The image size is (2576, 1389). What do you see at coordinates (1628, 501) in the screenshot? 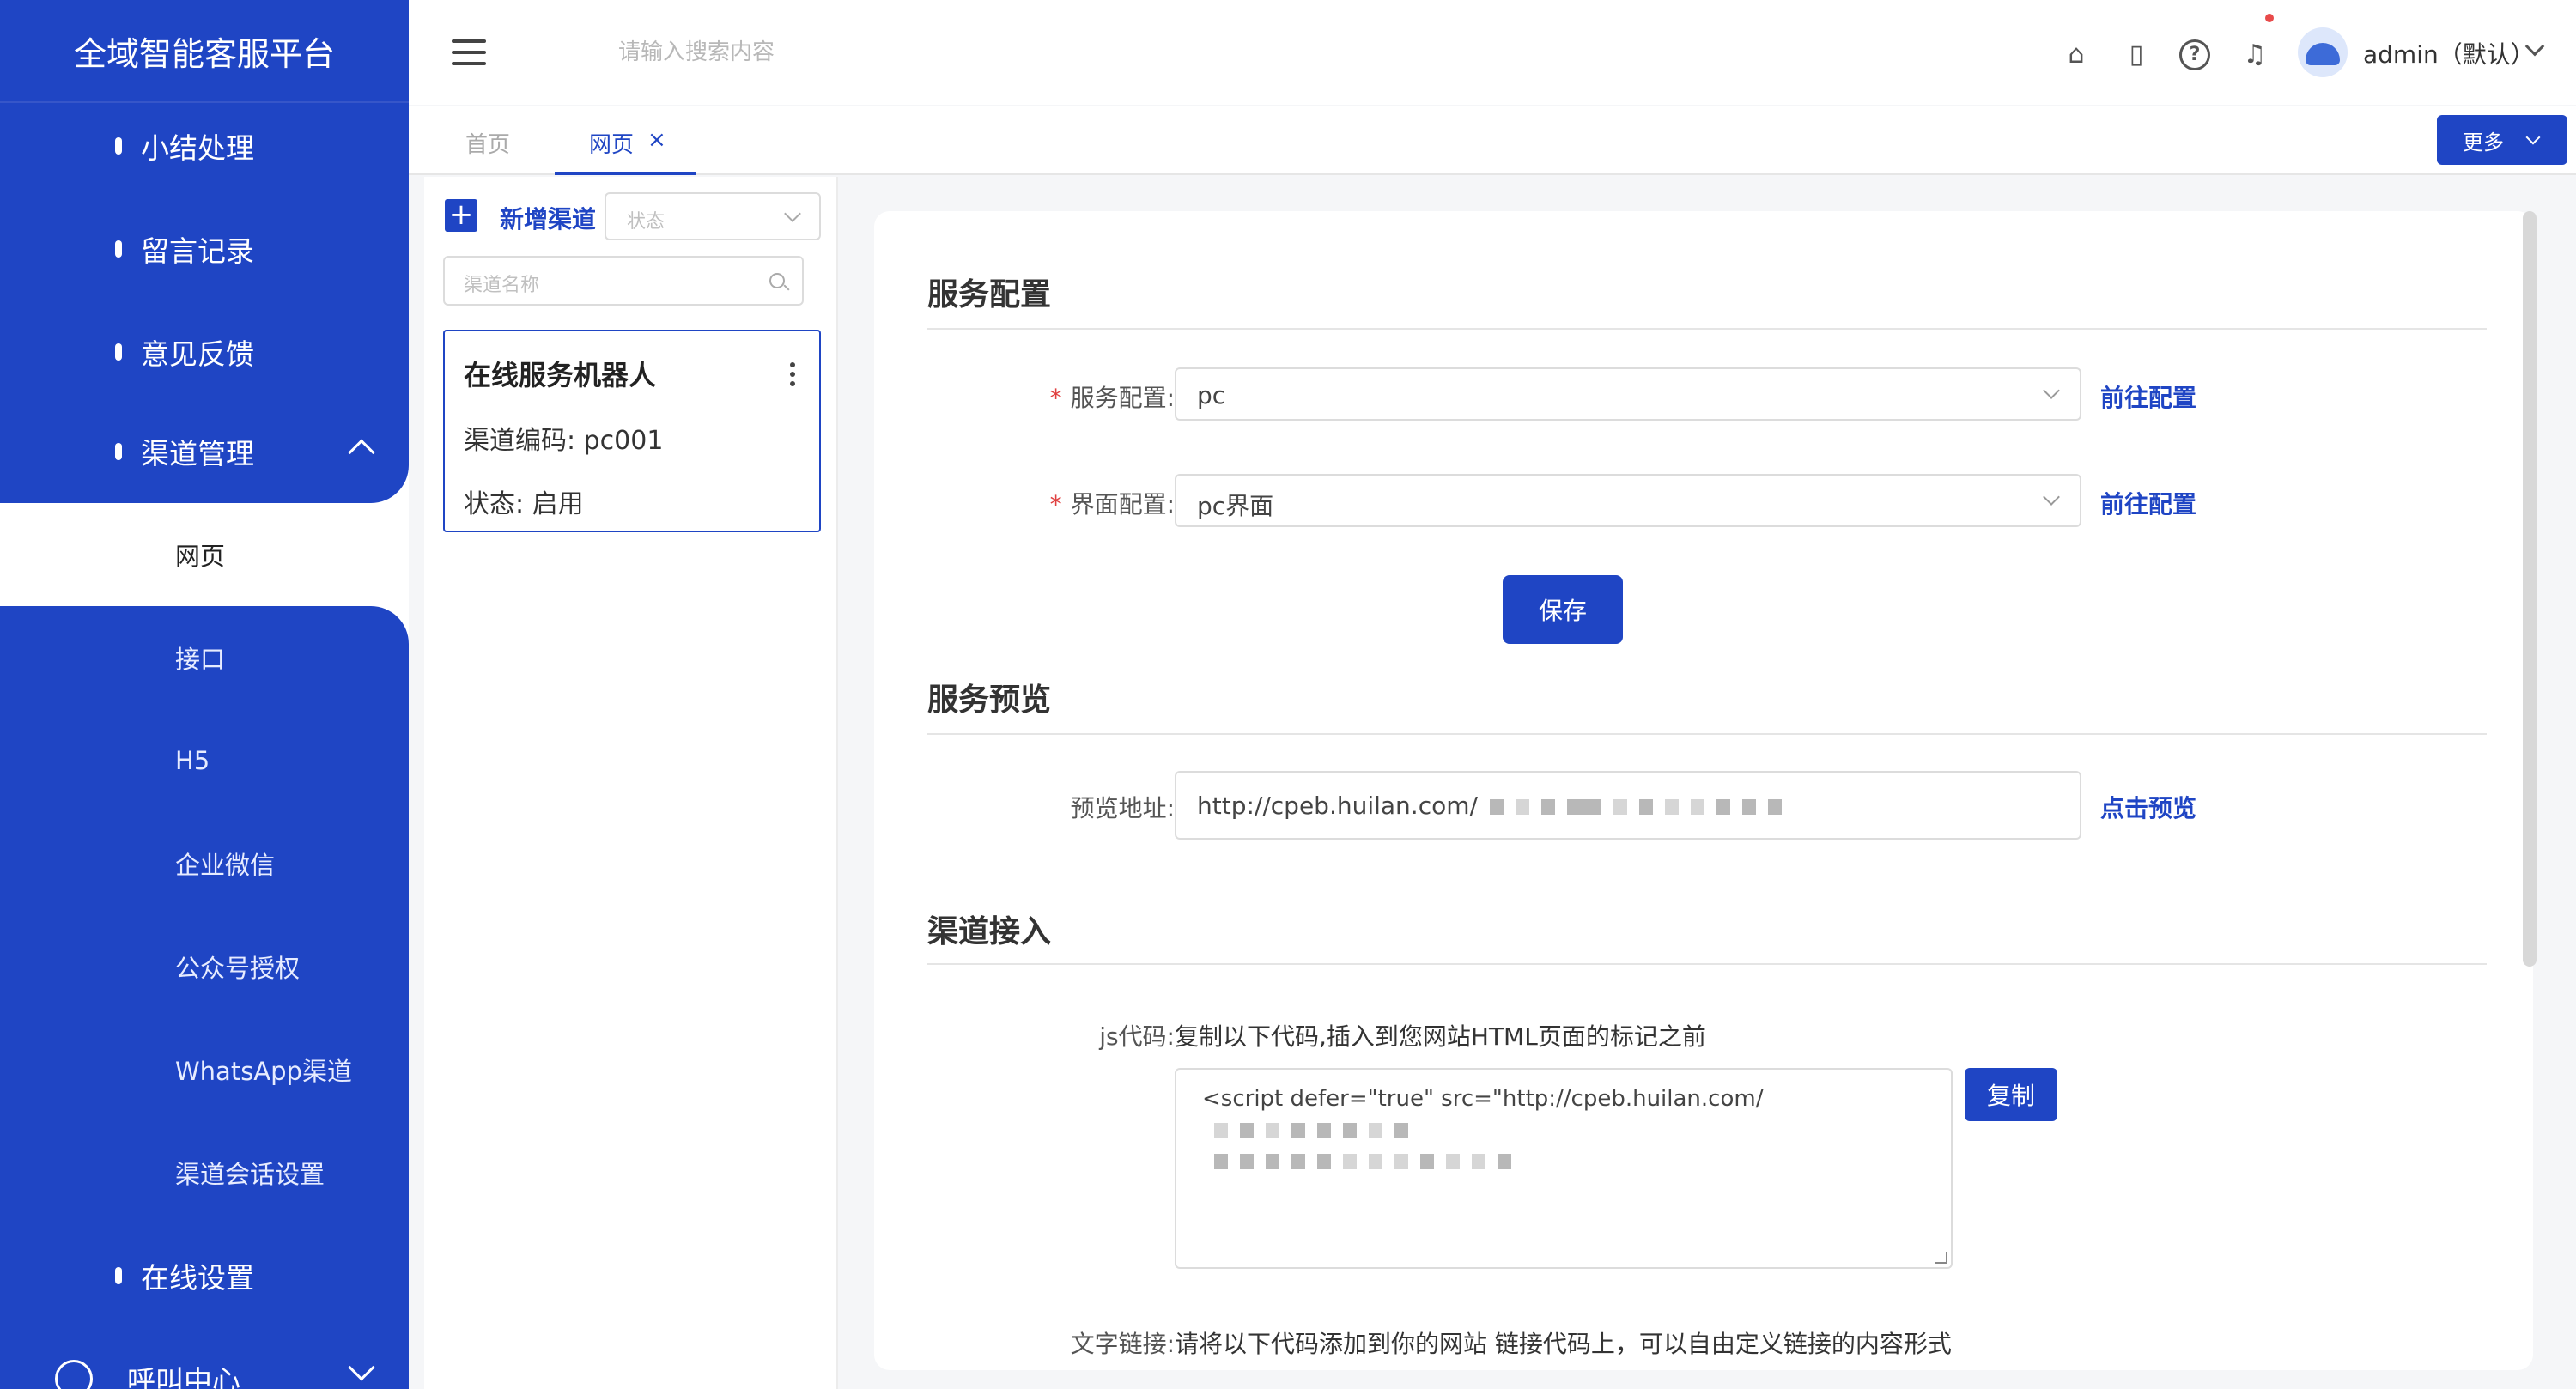
I see `ui-config-select: pc界面` at bounding box center [1628, 501].